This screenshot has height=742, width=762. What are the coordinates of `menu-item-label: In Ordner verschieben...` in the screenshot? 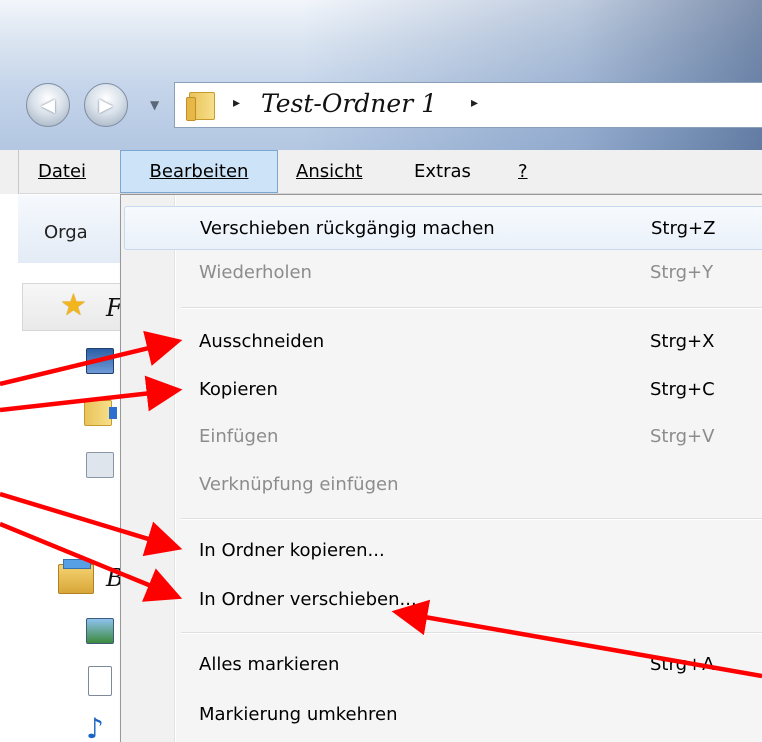 It's located at (308, 599).